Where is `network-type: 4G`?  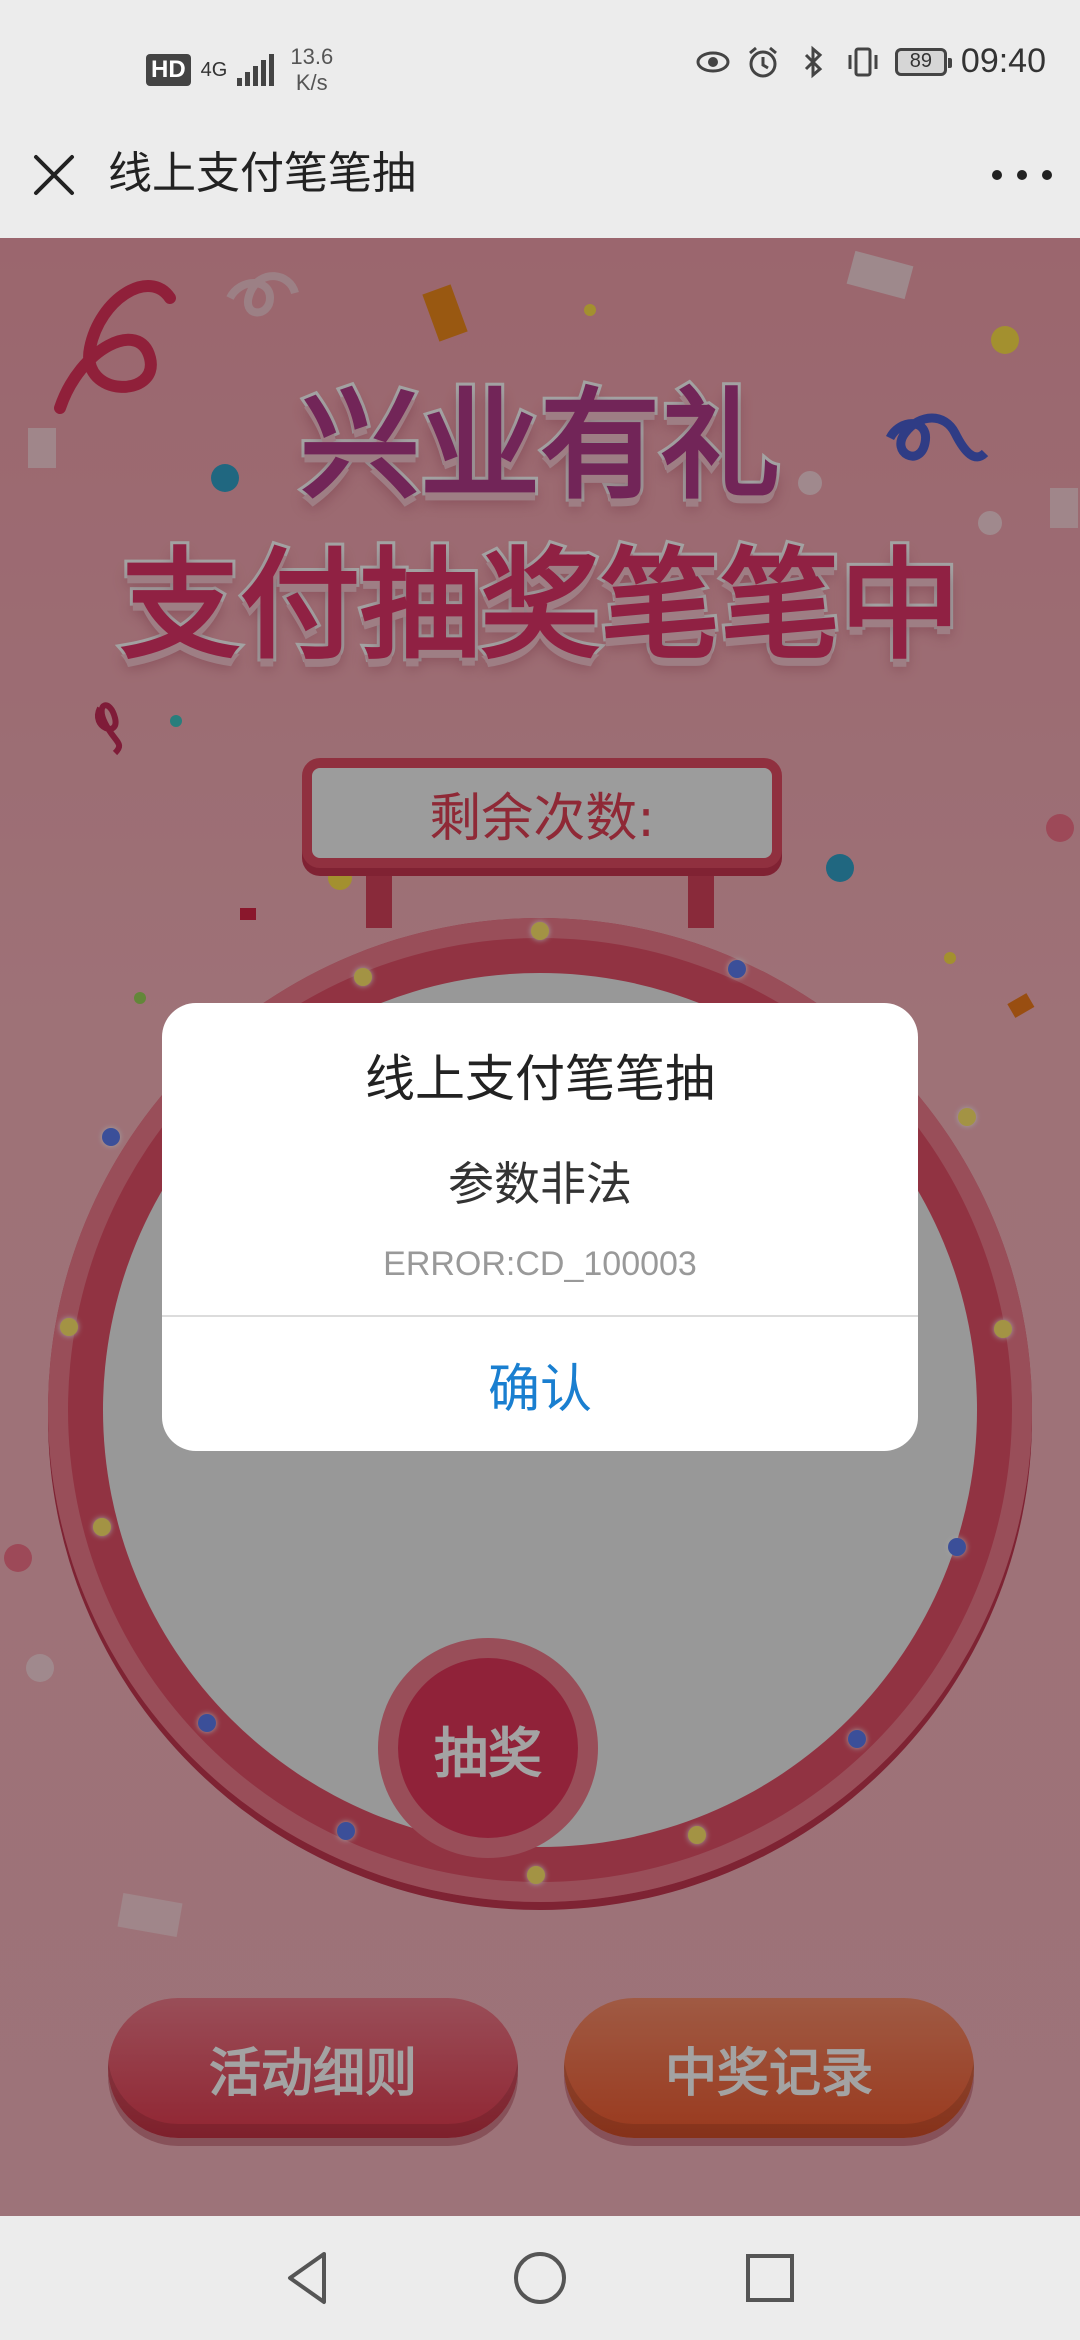
network-type: 4G is located at coordinates (214, 70).